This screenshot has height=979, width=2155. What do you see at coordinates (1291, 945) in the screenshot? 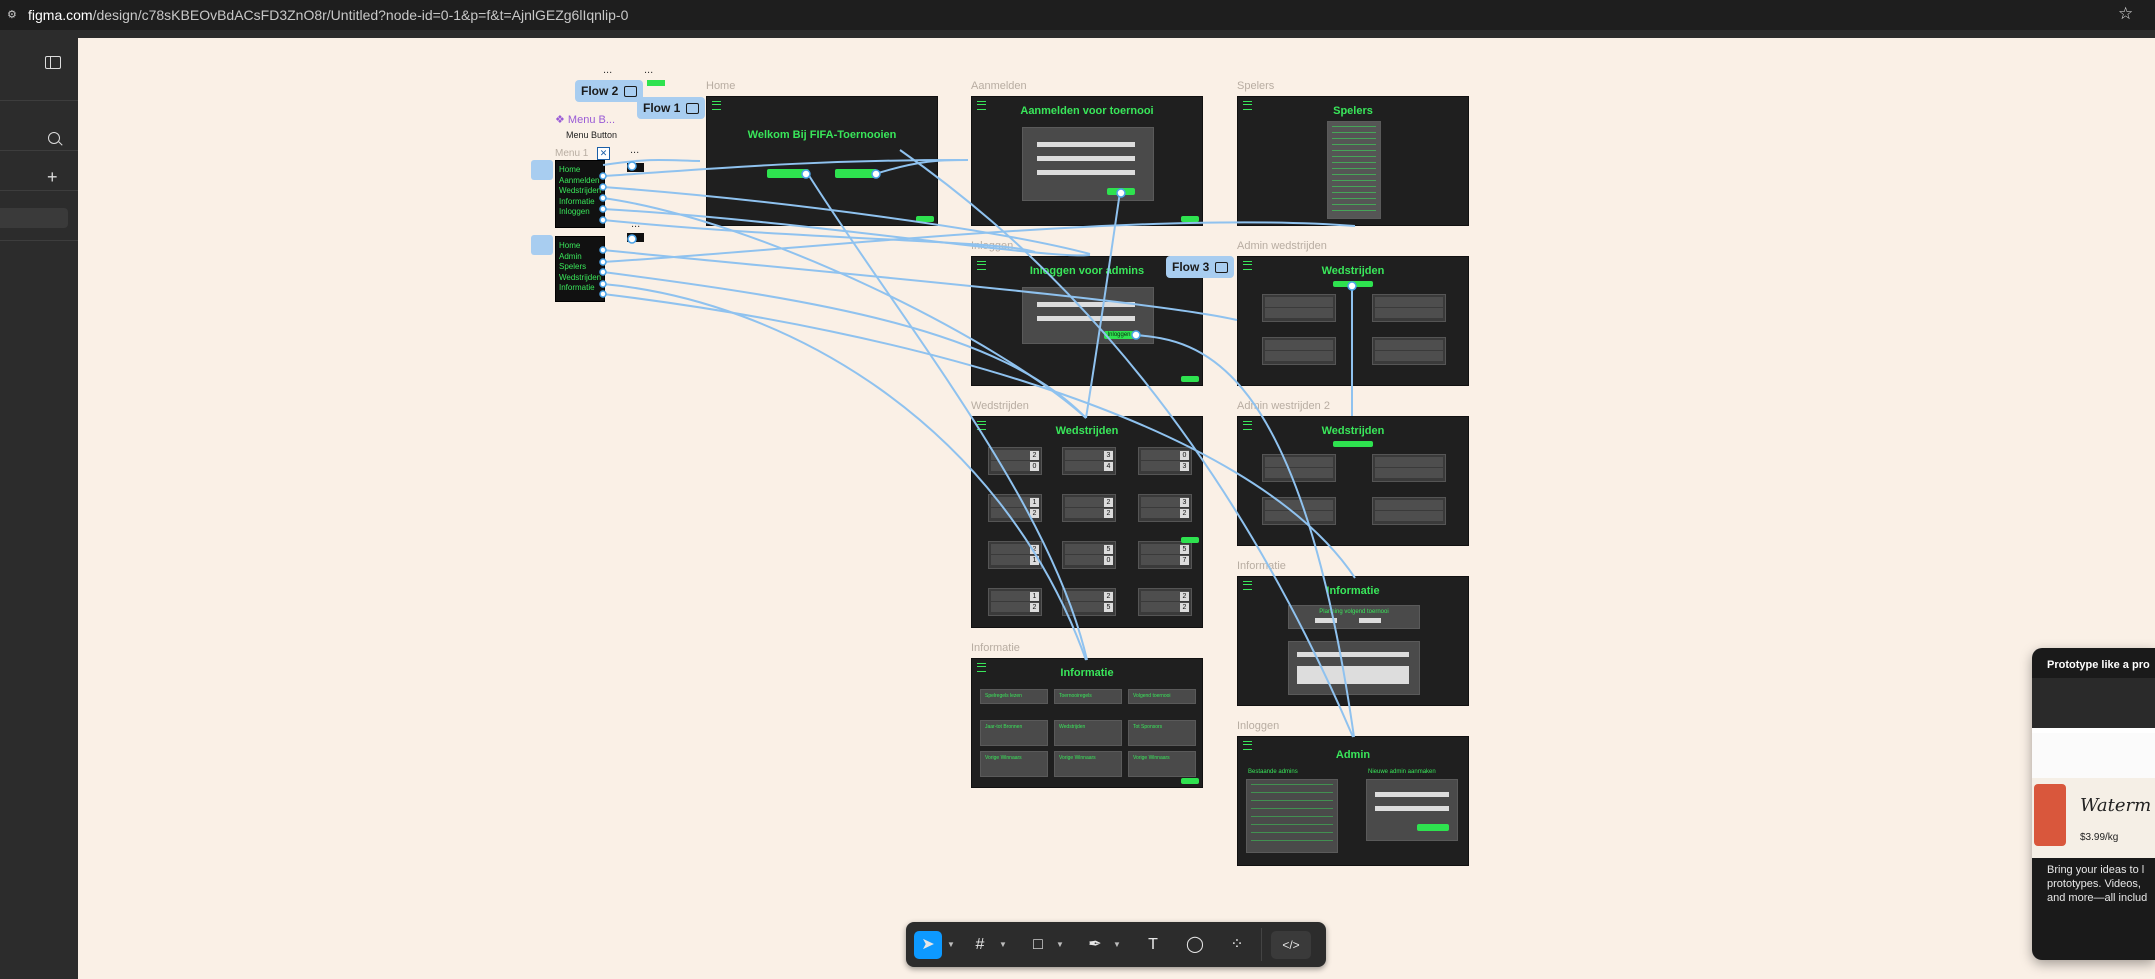
I see `dev-mode-toggle: </>` at bounding box center [1291, 945].